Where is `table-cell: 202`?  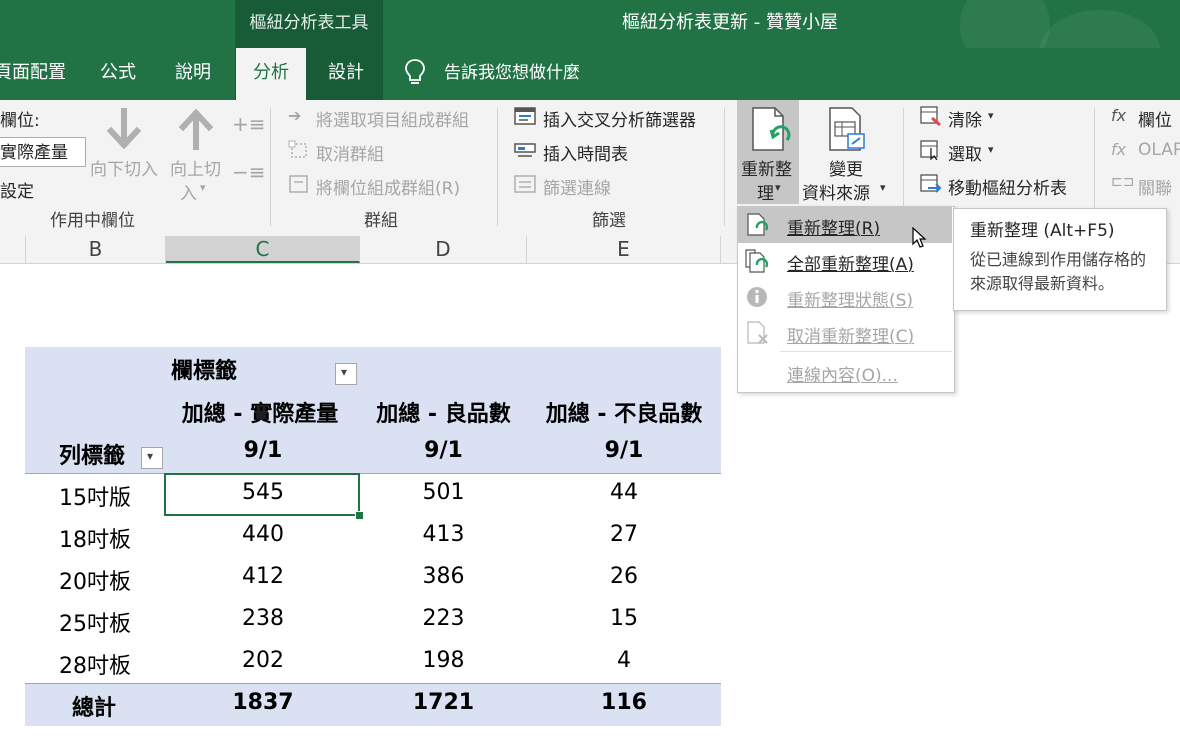
table-cell: 202 is located at coordinates (263, 660).